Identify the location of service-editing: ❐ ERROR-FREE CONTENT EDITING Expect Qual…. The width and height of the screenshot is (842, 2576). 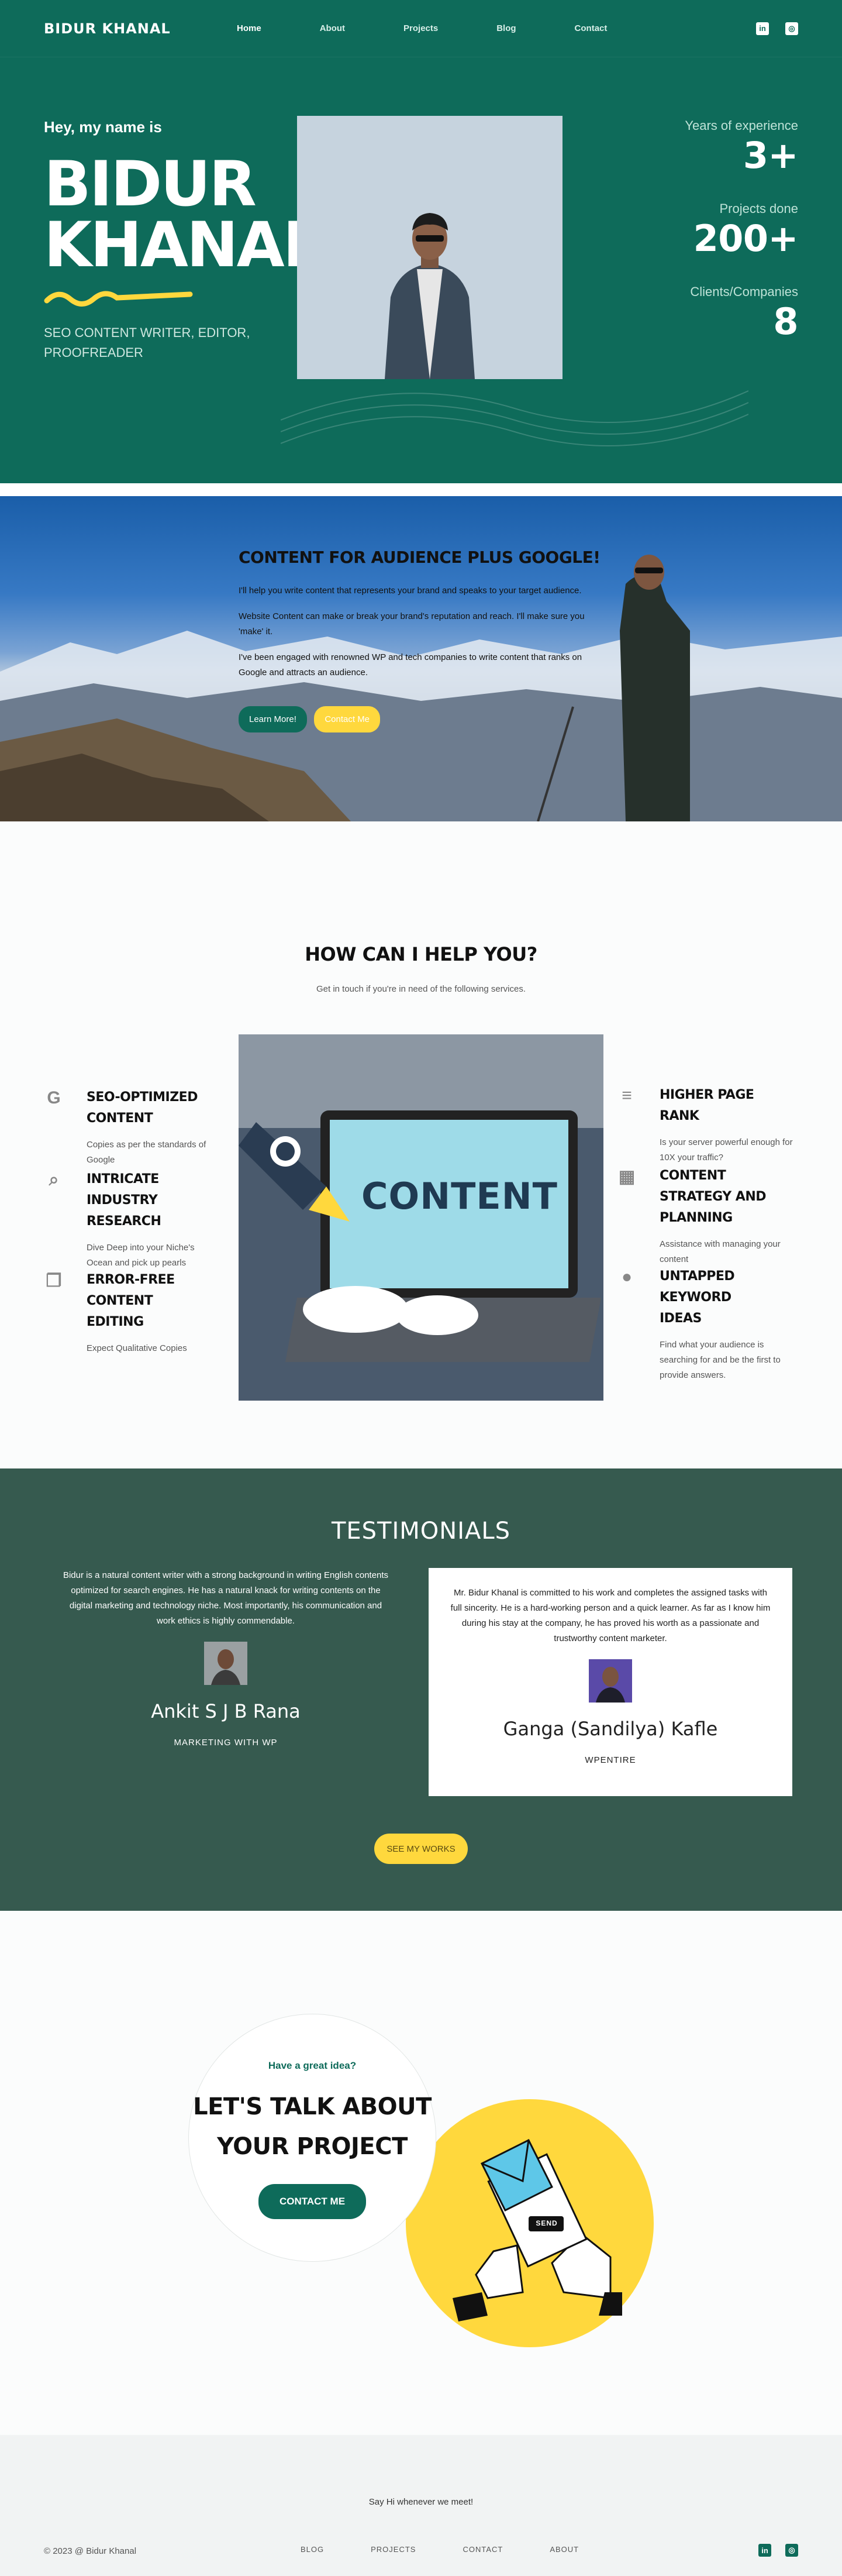
(123, 1313).